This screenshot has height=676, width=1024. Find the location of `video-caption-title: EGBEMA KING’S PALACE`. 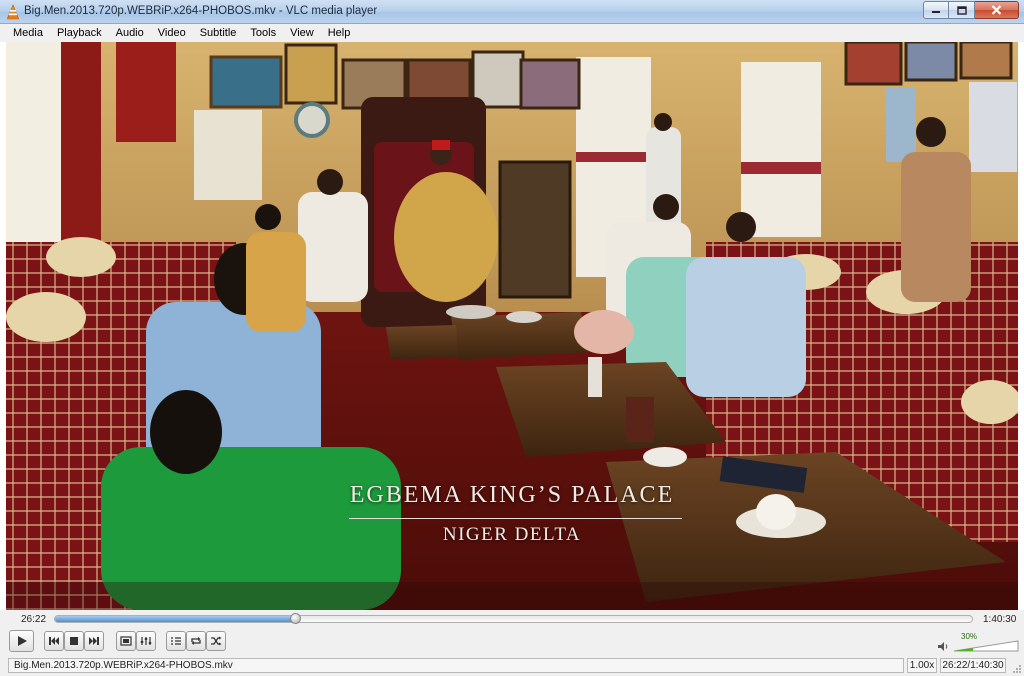

video-caption-title: EGBEMA KING’S PALACE is located at coordinates (512, 495).